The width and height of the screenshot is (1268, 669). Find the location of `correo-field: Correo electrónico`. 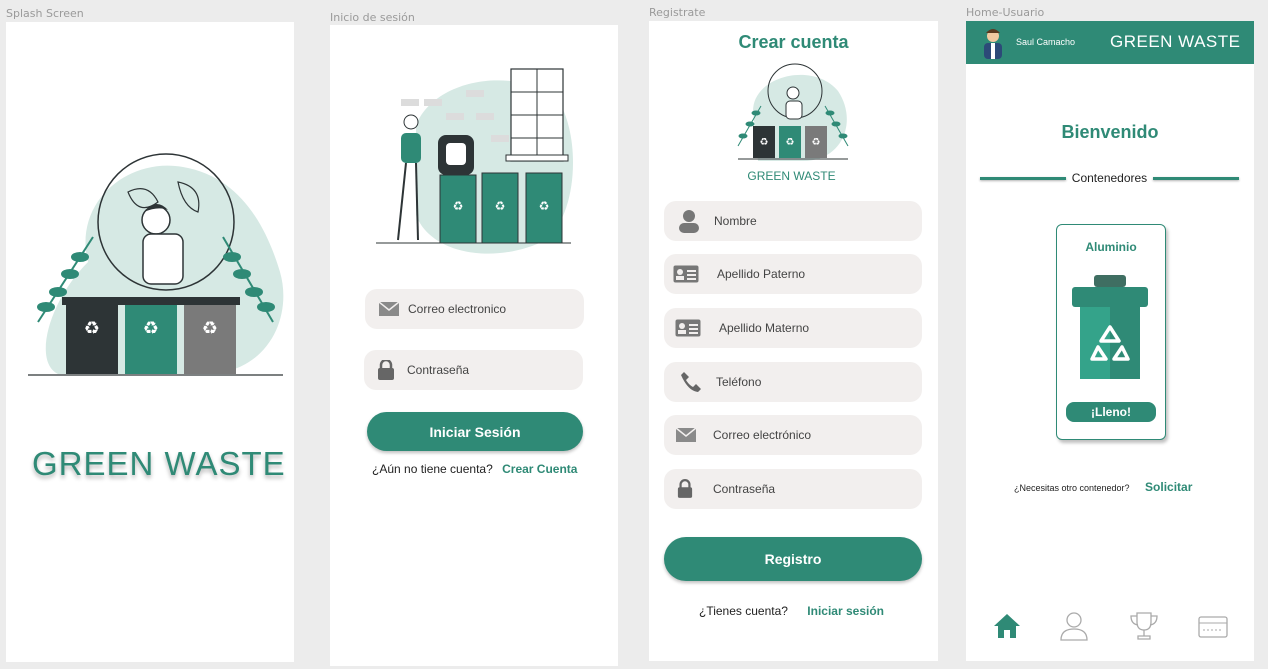

correo-field: Correo electrónico is located at coordinates (793, 435).